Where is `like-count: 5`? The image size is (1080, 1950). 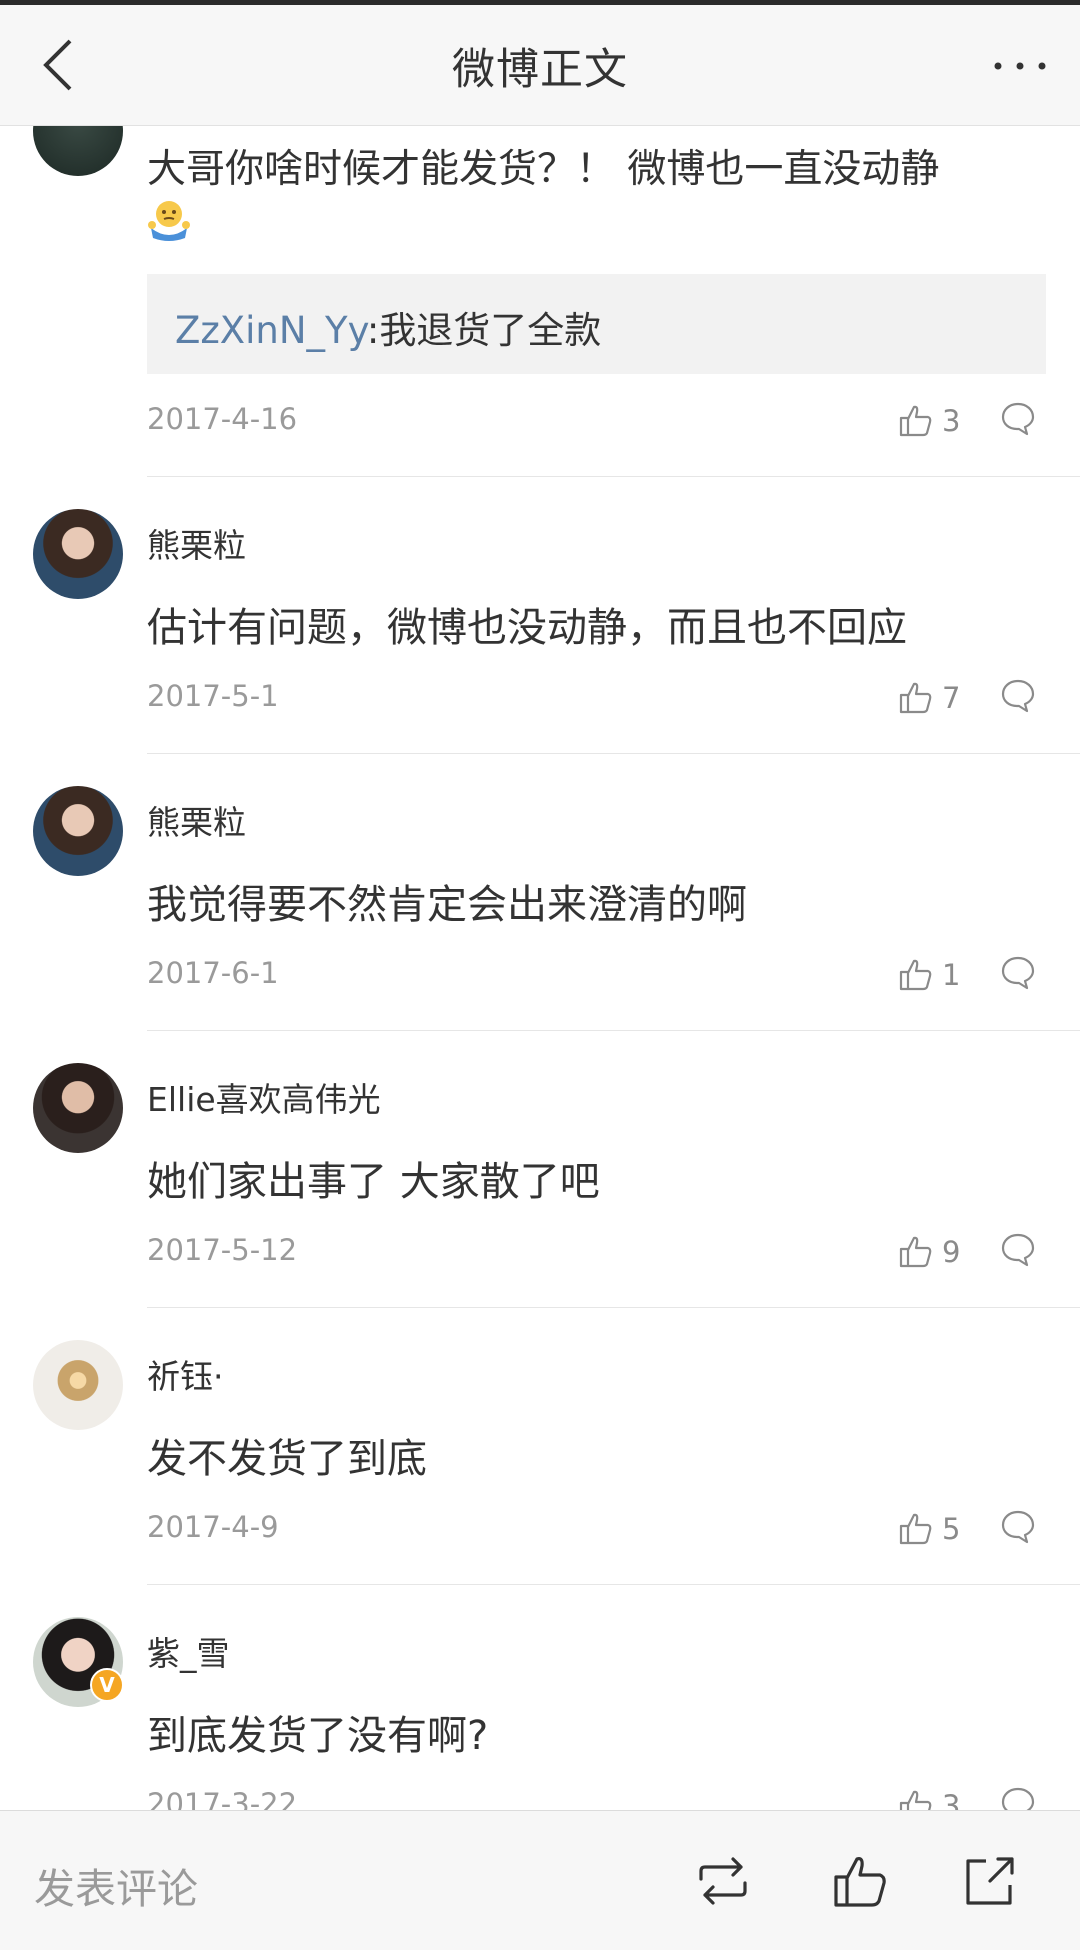
like-count: 5 is located at coordinates (951, 1529).